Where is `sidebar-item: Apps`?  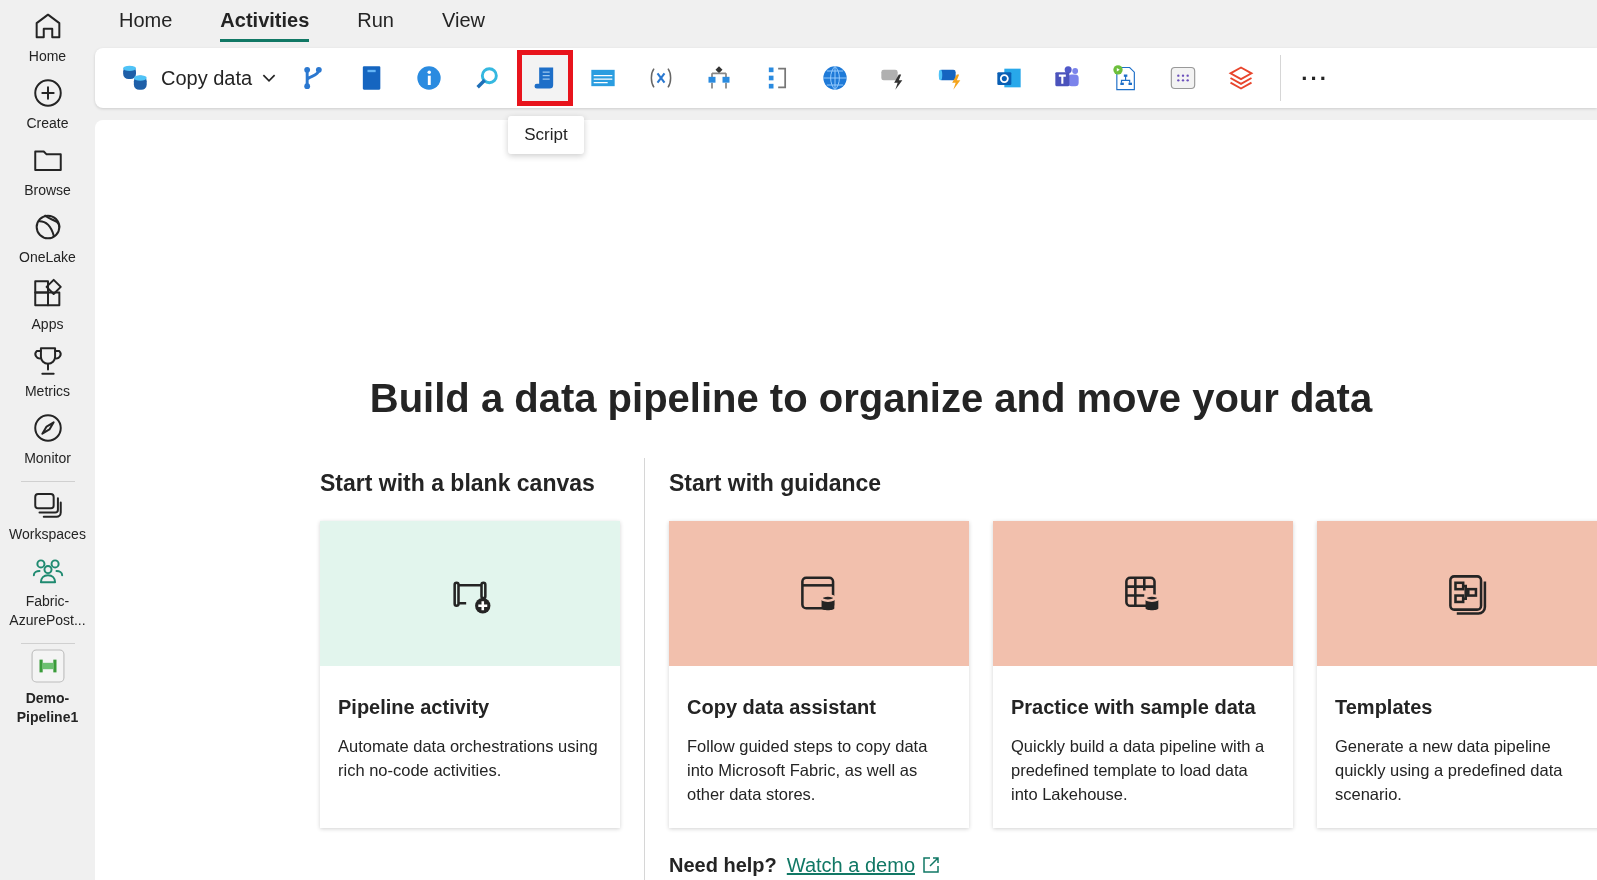 sidebar-item: Apps is located at coordinates (47, 309).